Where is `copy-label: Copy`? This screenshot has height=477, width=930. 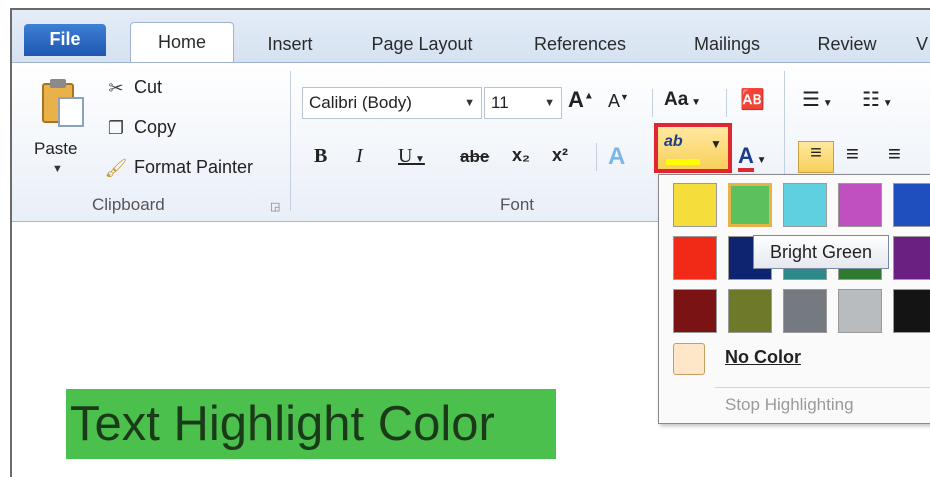 copy-label: Copy is located at coordinates (155, 127).